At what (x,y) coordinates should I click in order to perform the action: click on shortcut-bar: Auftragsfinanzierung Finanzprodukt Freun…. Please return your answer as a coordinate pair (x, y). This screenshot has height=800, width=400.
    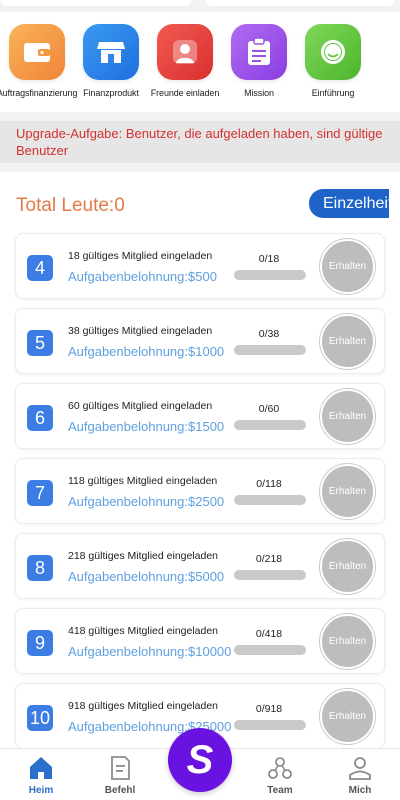
    Looking at the image, I should click on (200, 62).